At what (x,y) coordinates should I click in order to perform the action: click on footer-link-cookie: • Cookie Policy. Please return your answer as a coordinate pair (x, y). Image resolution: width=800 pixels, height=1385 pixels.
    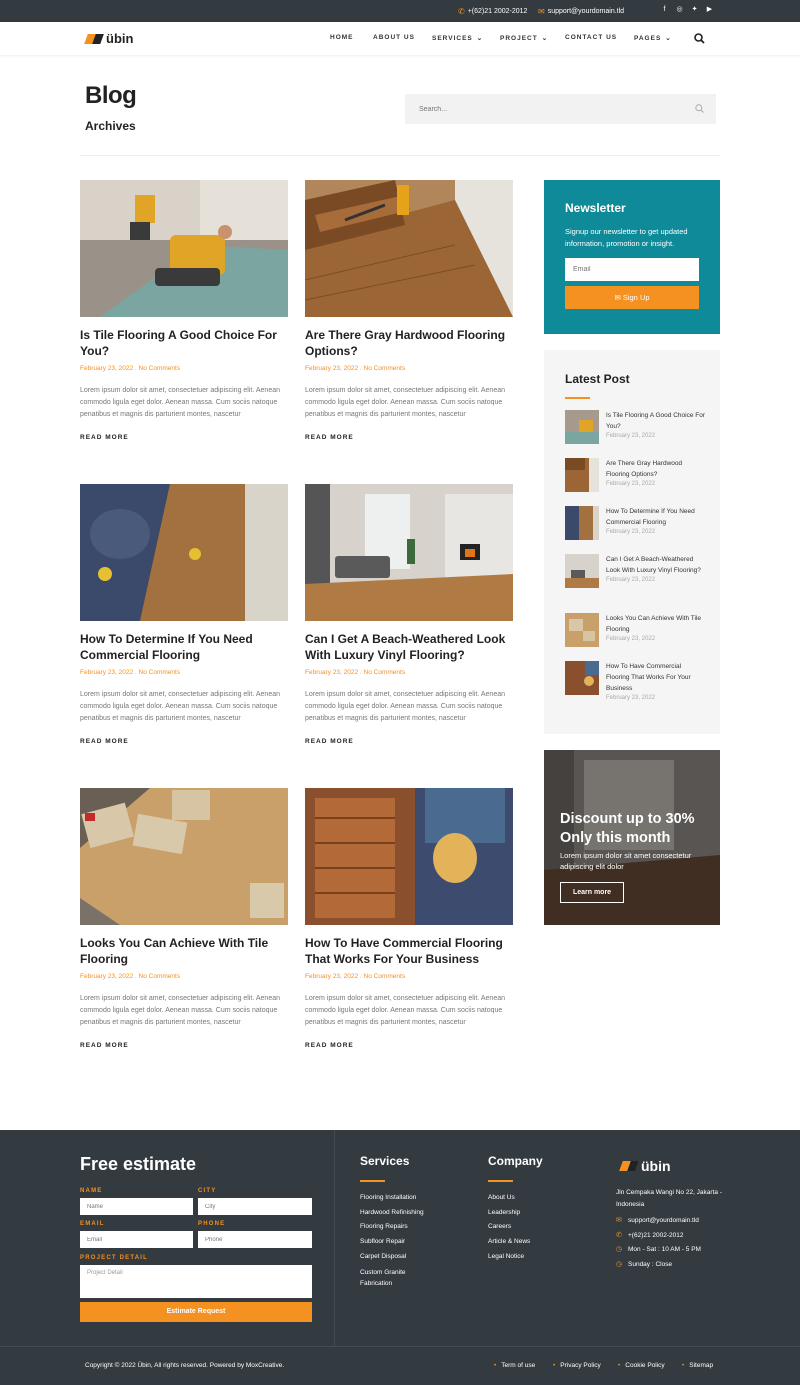
    Looking at the image, I should click on (641, 1365).